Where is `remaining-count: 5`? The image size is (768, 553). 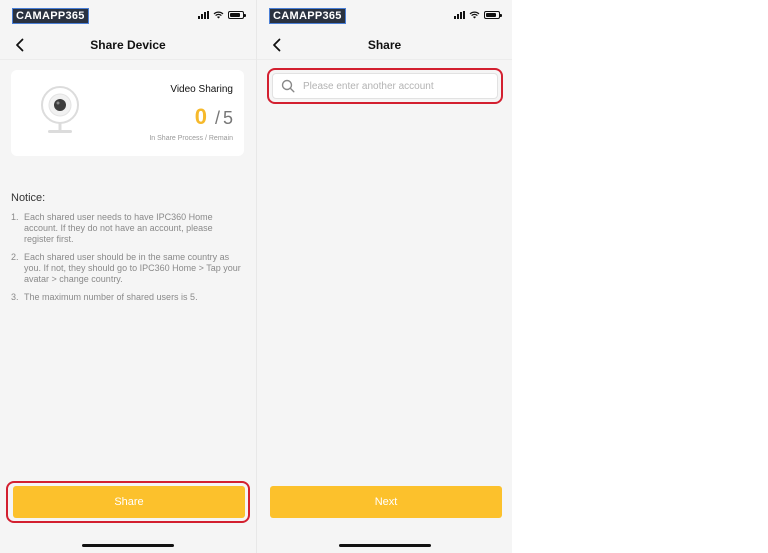 remaining-count: 5 is located at coordinates (227, 118).